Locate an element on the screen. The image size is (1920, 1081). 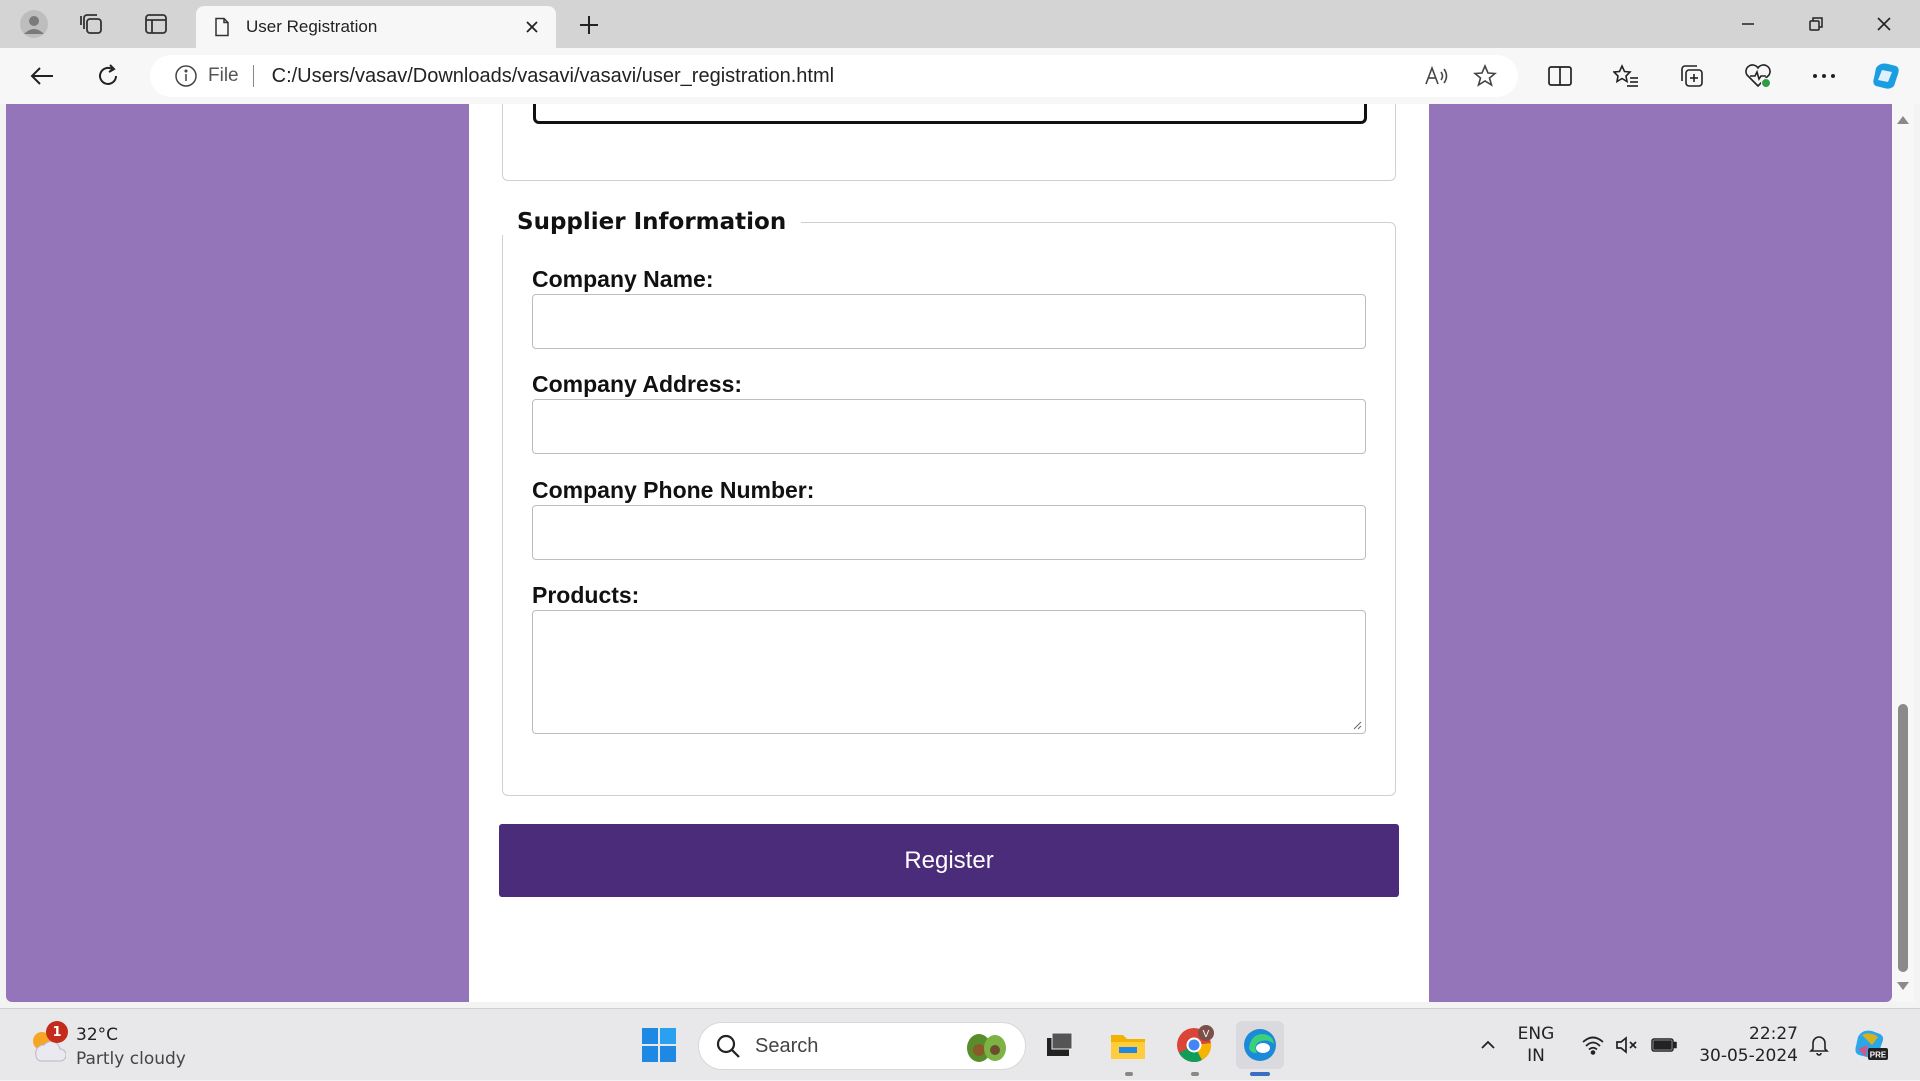
edge-icon is located at coordinates (1260, 1045).